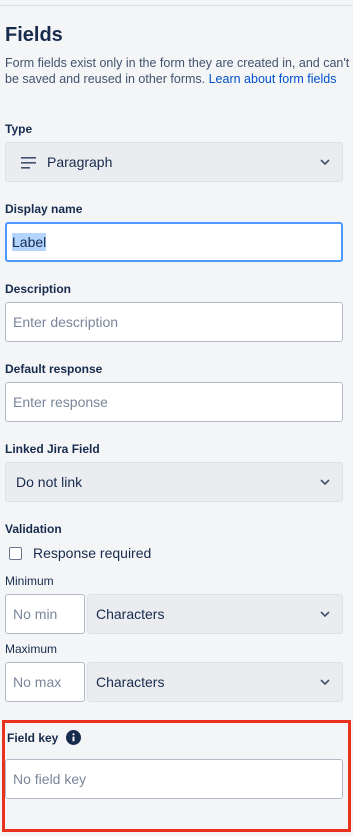 The height and width of the screenshot is (836, 353). I want to click on field-key-highlight-box, so click(176, 776).